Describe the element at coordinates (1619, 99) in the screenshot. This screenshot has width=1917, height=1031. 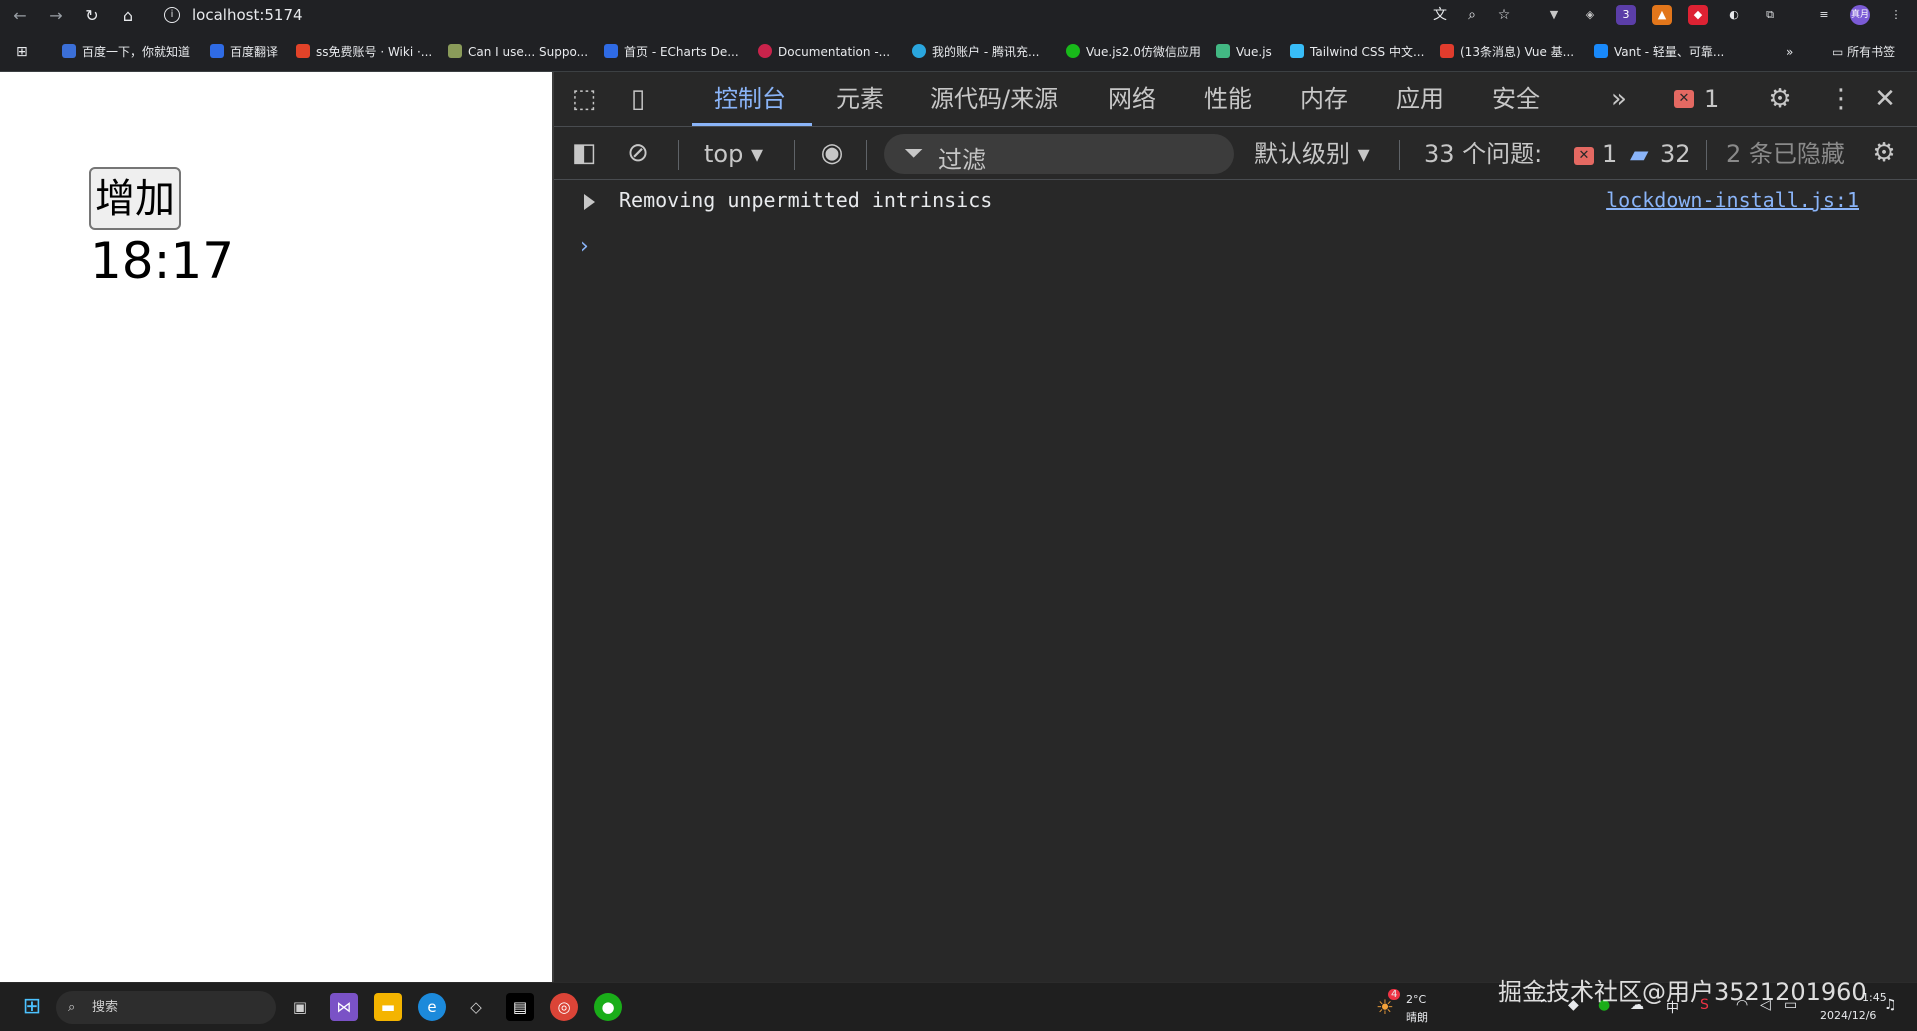
I see `more-tabs-chevron-icon: »` at that location.